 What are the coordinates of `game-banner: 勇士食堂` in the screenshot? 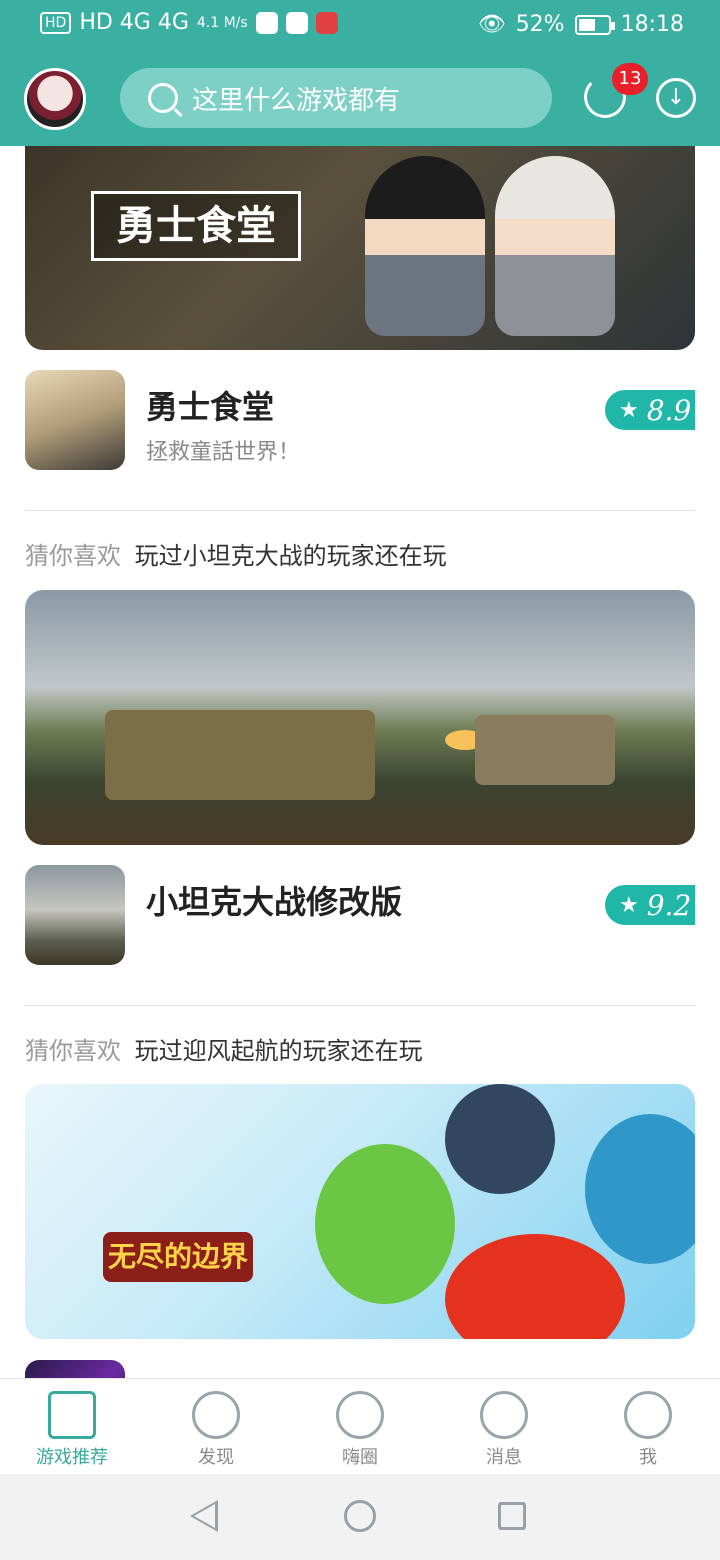 It's located at (360, 248).